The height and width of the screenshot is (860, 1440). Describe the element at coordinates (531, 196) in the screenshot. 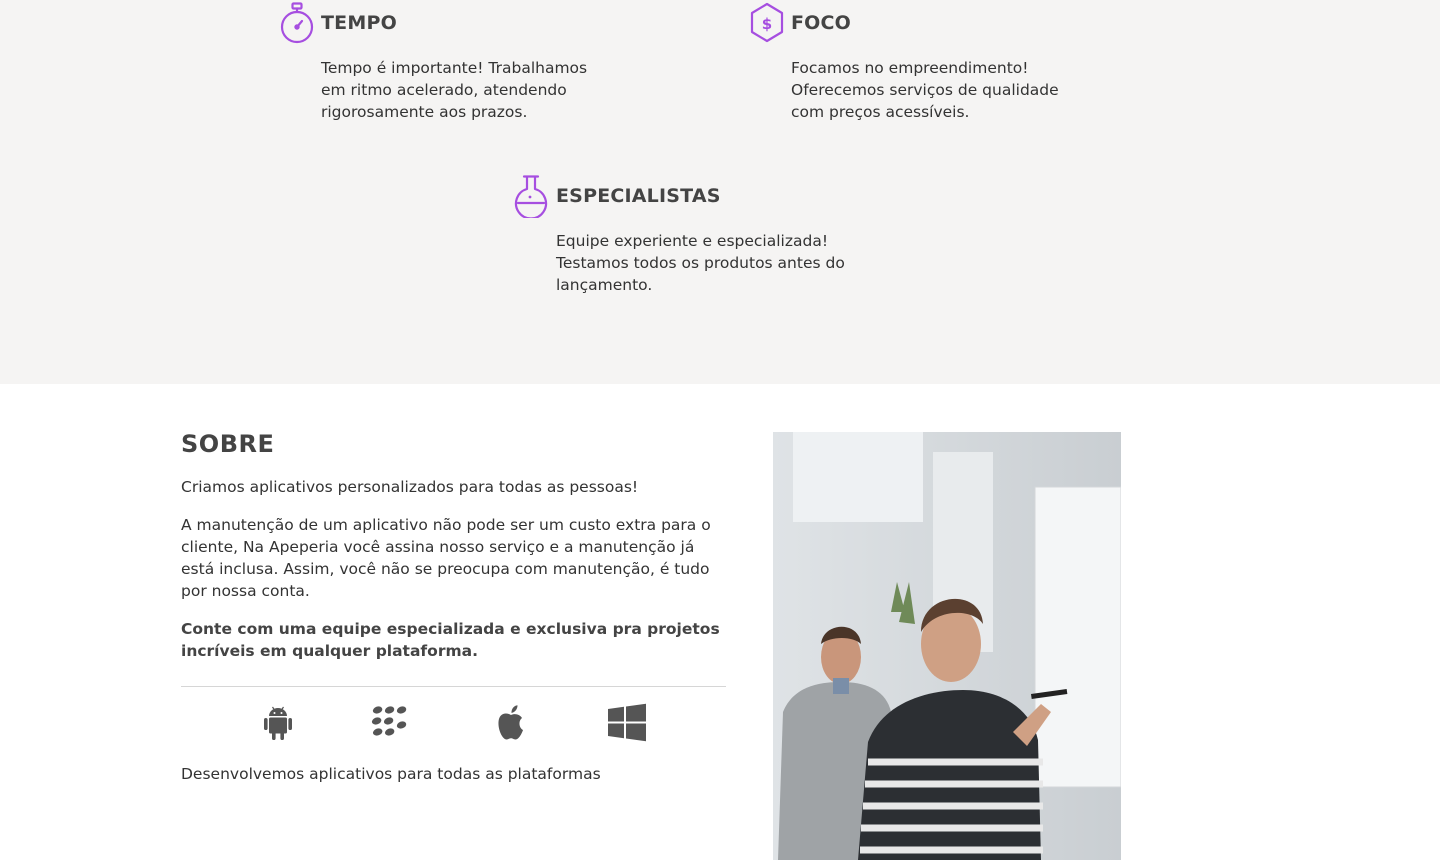

I see `flask-icon` at that location.